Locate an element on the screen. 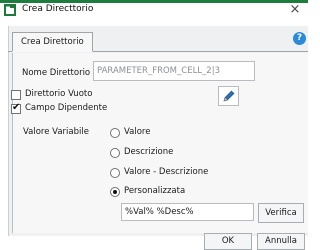  radio-descrizione-label: Descrizione is located at coordinates (149, 152).